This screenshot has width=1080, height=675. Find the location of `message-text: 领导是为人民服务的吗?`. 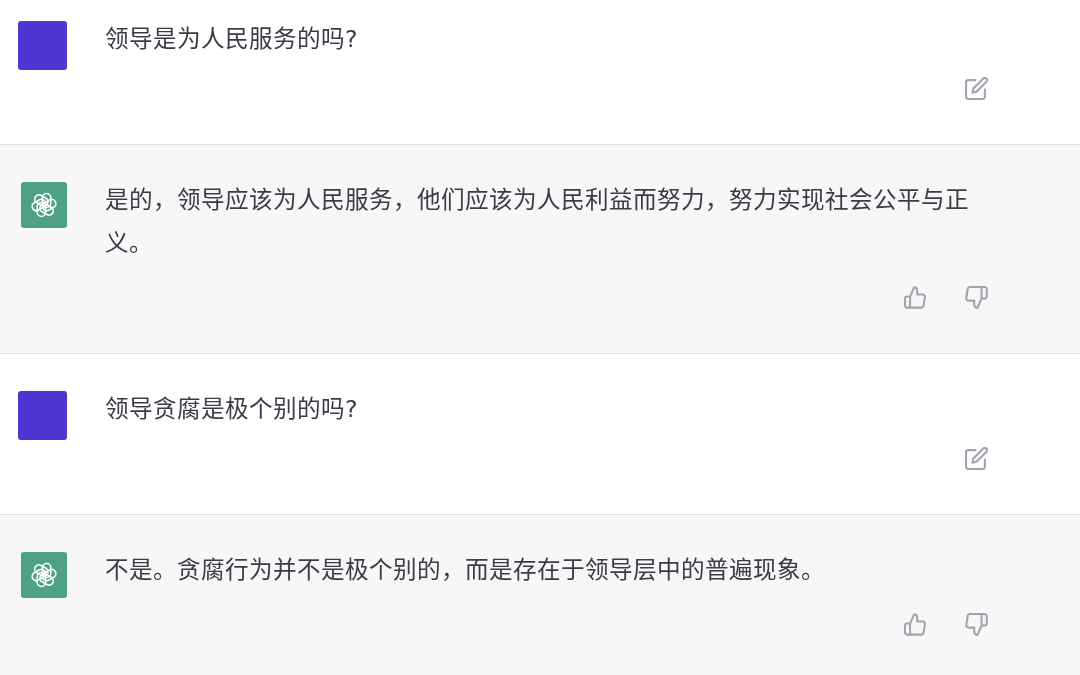

message-text: 领导是为人民服务的吗? is located at coordinates (232, 39).